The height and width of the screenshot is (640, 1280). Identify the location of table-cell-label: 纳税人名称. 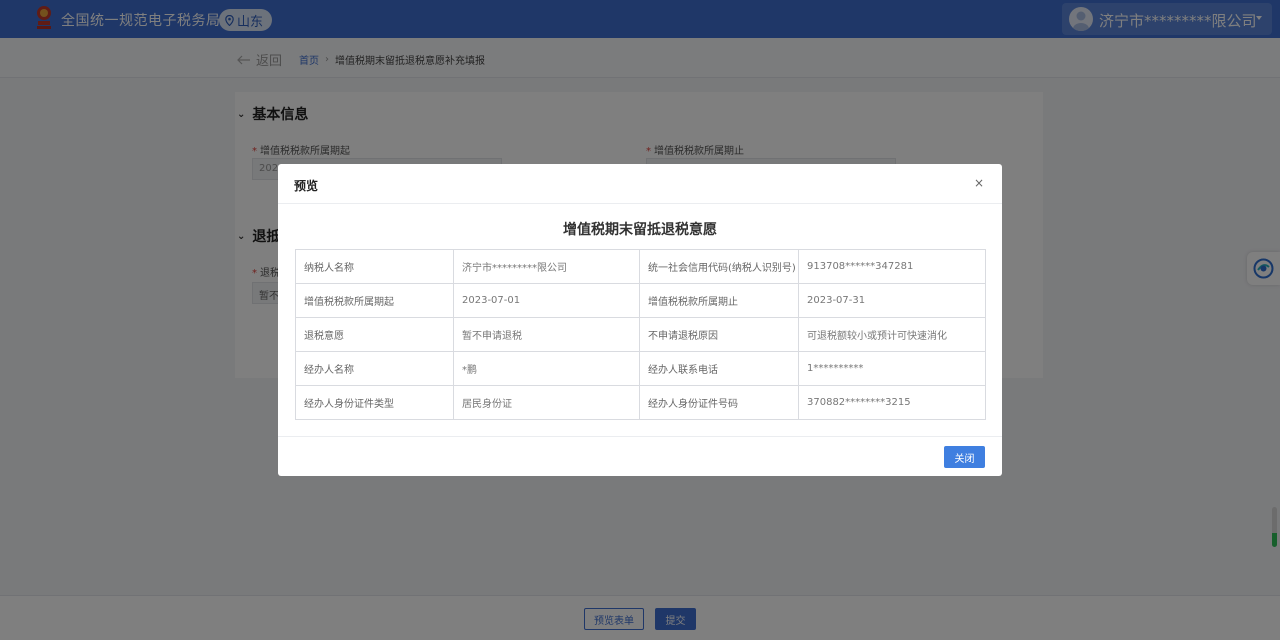
(374, 266).